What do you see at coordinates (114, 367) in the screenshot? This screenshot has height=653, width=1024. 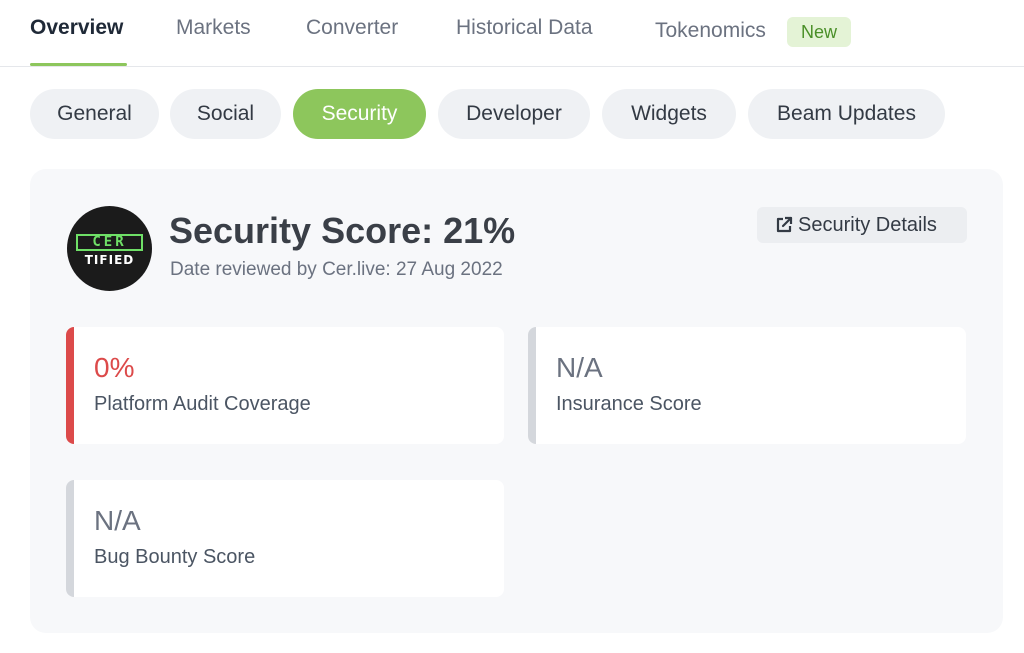 I see `metric-value: 0%` at bounding box center [114, 367].